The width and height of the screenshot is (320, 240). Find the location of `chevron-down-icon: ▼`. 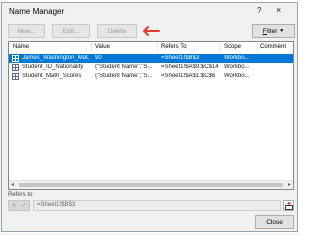

chevron-down-icon: ▼ is located at coordinates (282, 31).